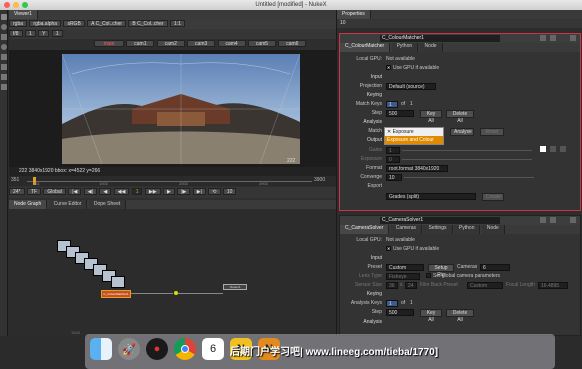 The width and height of the screenshot is (582, 369). What do you see at coordinates (4, 77) in the screenshot?
I see `merge-tool-icon` at bounding box center [4, 77].